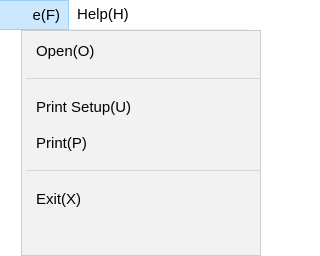  I want to click on menu-item-exit-label: Exit(X), so click(58, 199).